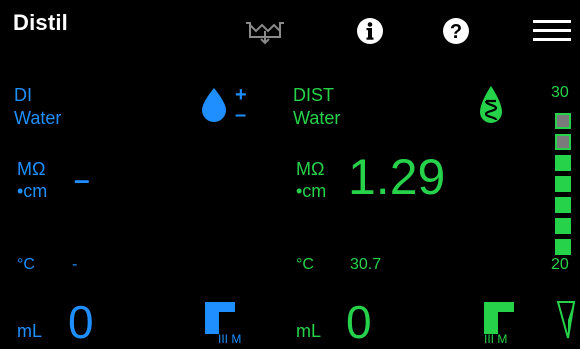  I want to click on app-title: Distil, so click(40, 22).